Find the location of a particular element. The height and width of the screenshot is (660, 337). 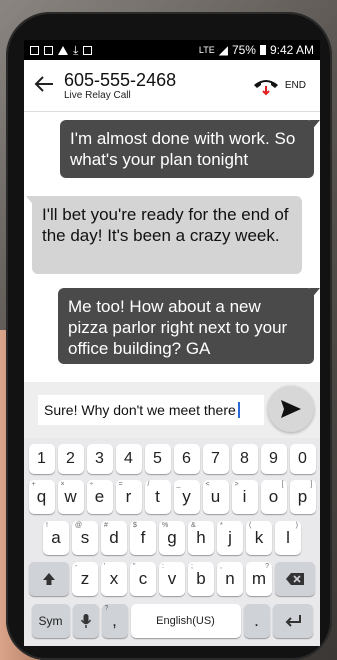

warning-icon is located at coordinates (63, 50).